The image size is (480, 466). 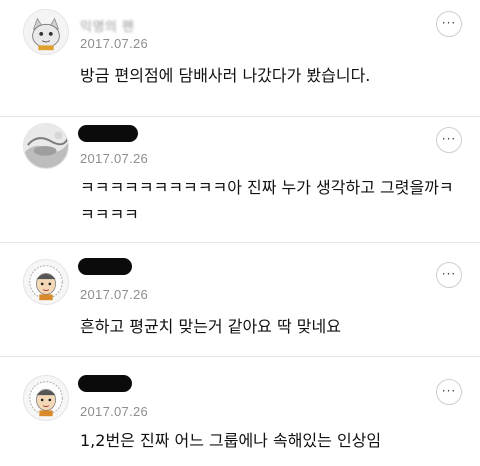 What do you see at coordinates (231, 440) in the screenshot?
I see `comment-text: 1,2번은 진짜 어느 그룹에나 속해있는 인상임` at bounding box center [231, 440].